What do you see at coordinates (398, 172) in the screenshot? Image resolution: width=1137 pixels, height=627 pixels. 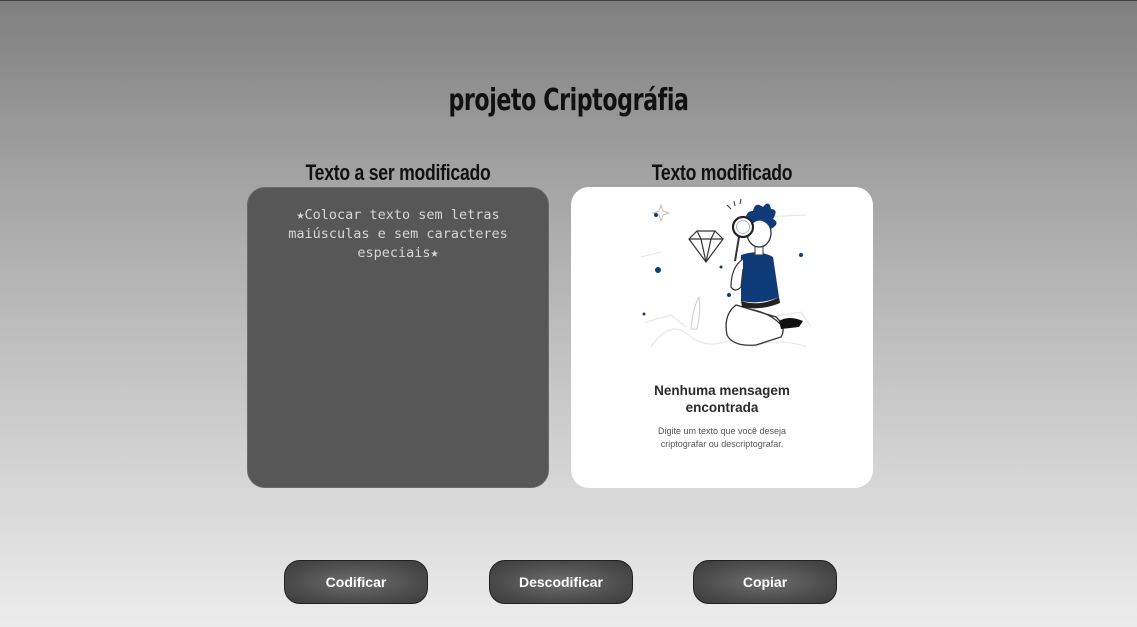 I see `input-heading: Texto a ser modificado` at bounding box center [398, 172].